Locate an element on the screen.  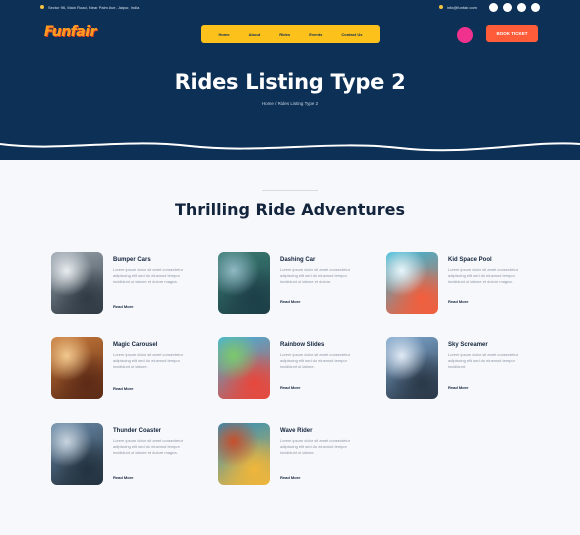
page-title: Rides Listing Type 2 is located at coordinates (290, 82).